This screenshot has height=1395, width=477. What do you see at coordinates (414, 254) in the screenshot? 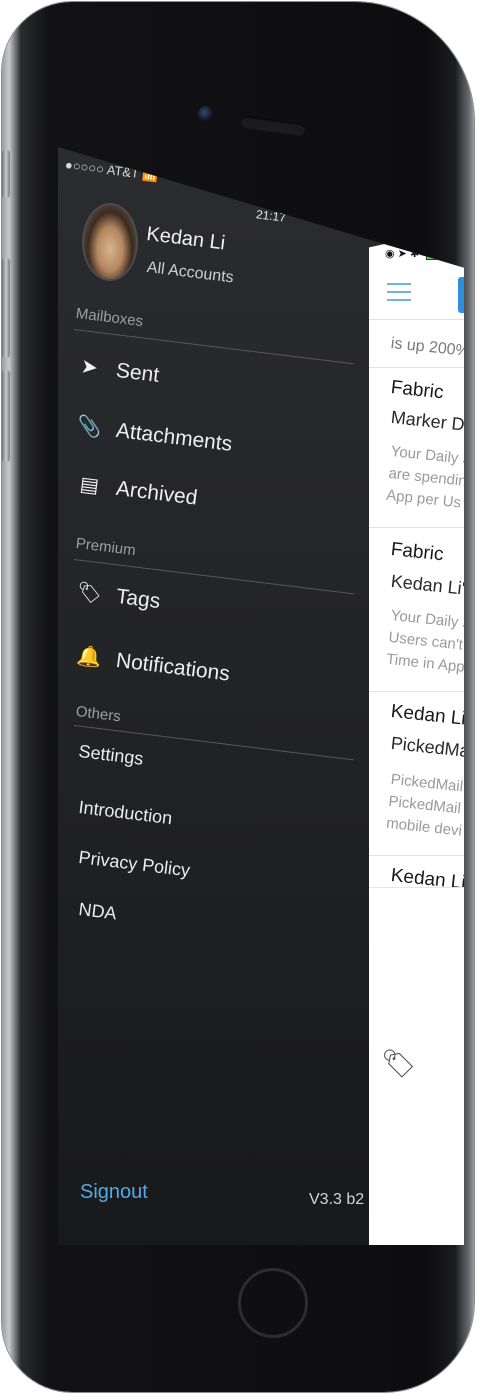
I see `bluetooth-icon: ✱` at bounding box center [414, 254].